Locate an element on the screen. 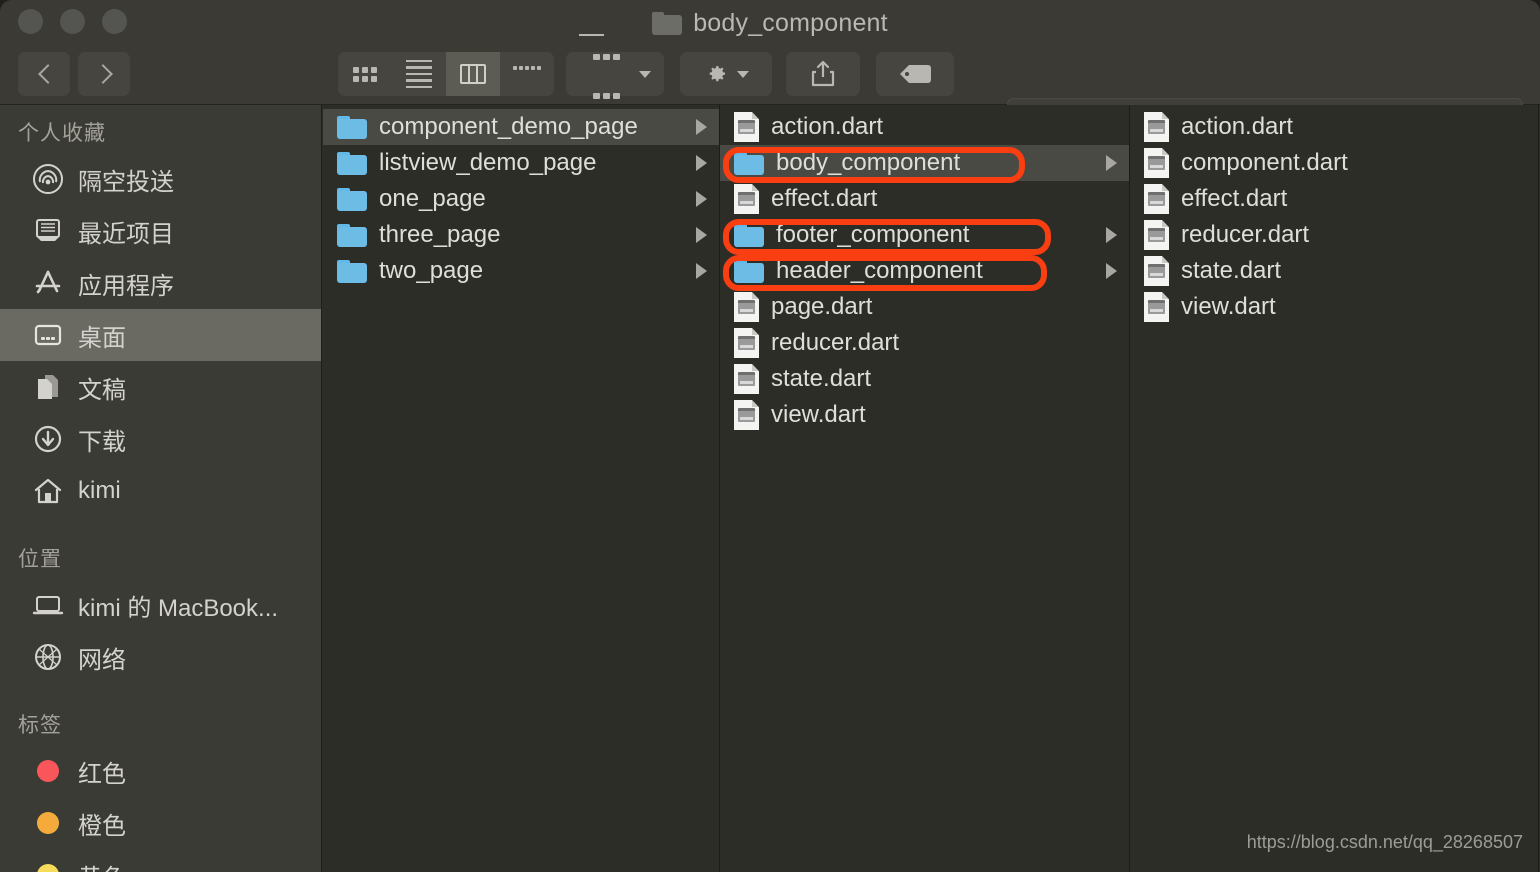 This screenshot has width=1540, height=872. sidebar-item-recents: 最近项目 is located at coordinates (160, 231).